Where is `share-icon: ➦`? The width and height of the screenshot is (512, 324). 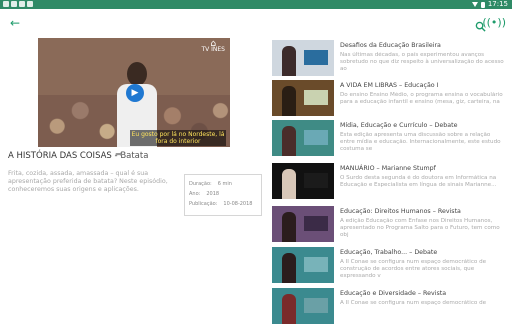 share-icon: ➦ is located at coordinates (119, 155).